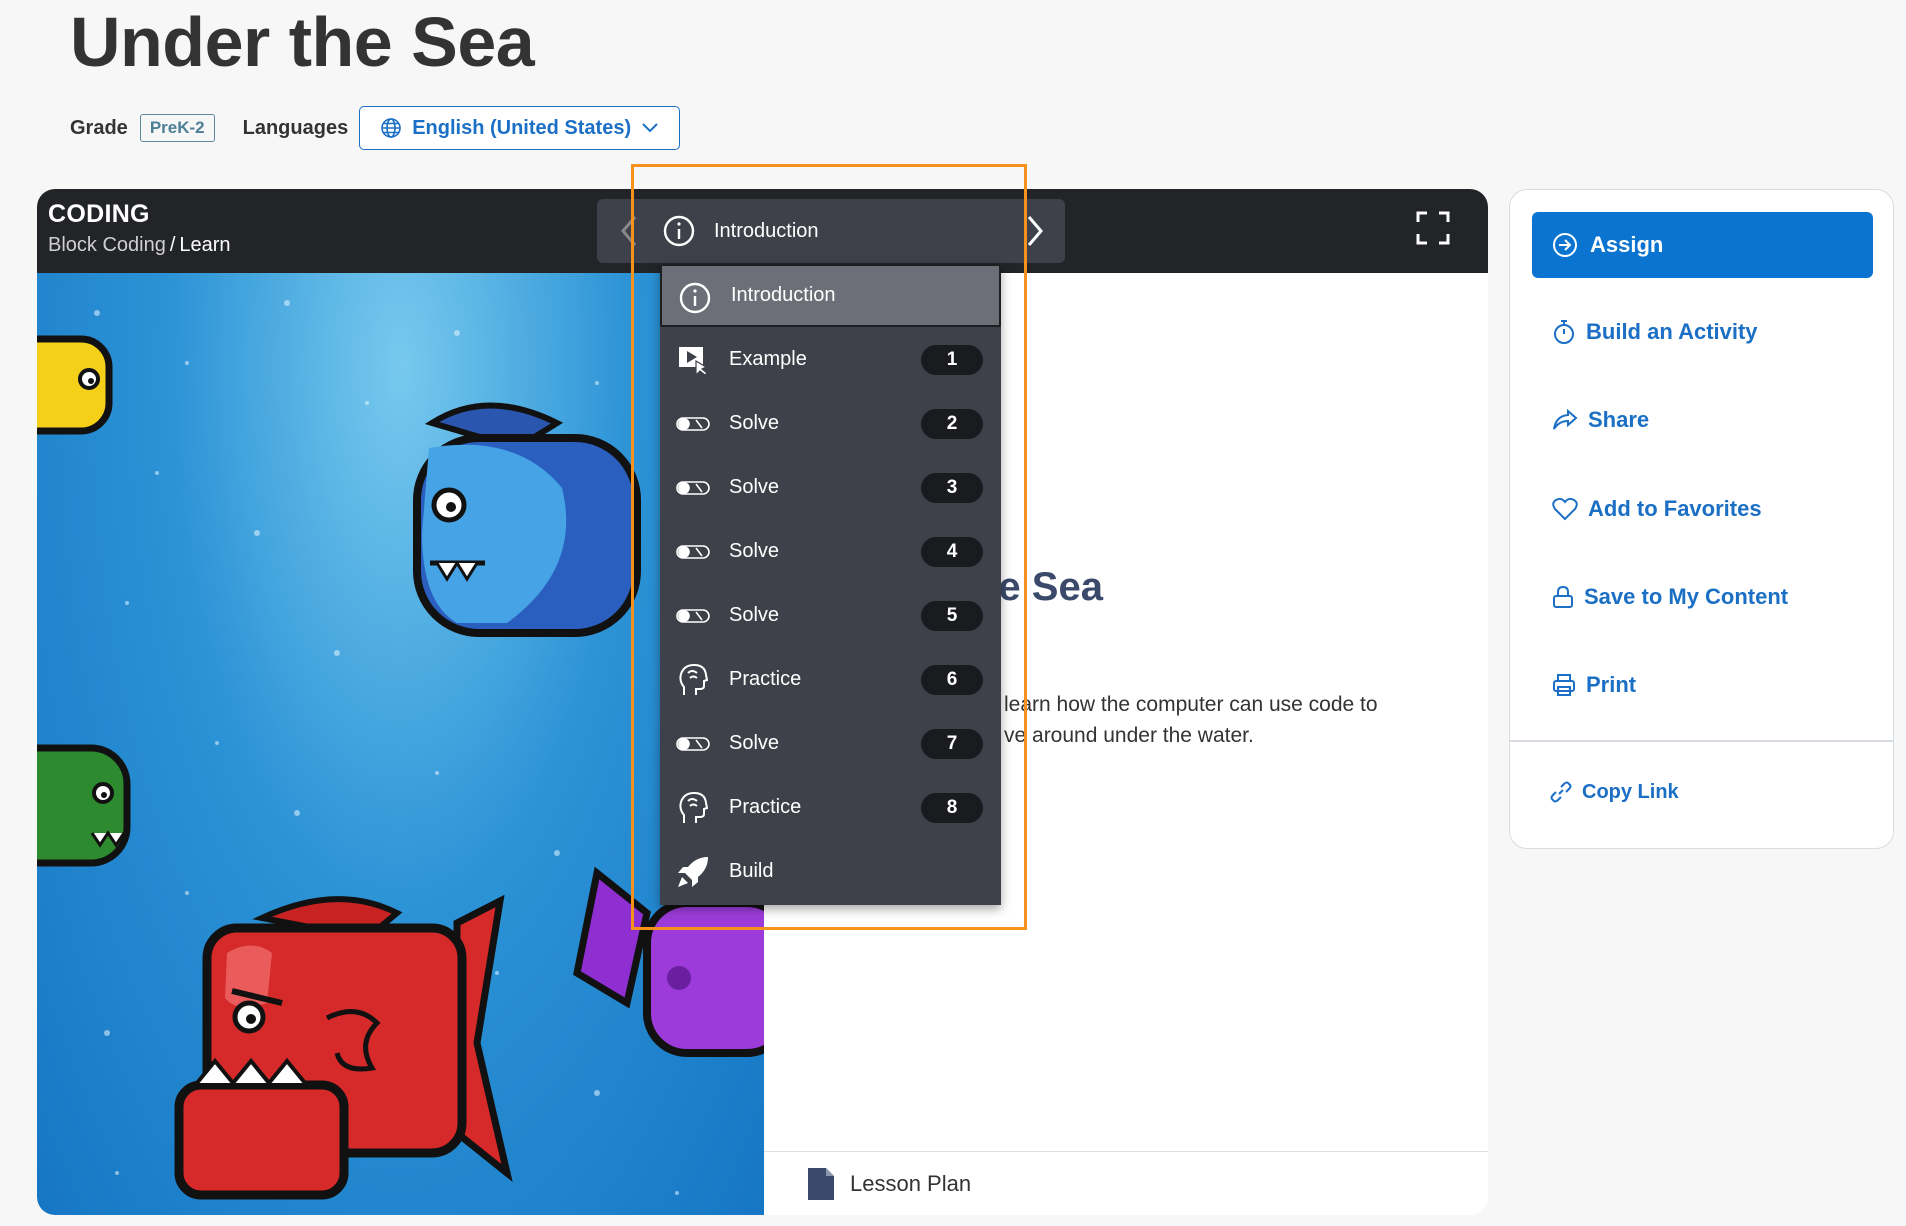  I want to click on step-selector-label: Introduction, so click(766, 230).